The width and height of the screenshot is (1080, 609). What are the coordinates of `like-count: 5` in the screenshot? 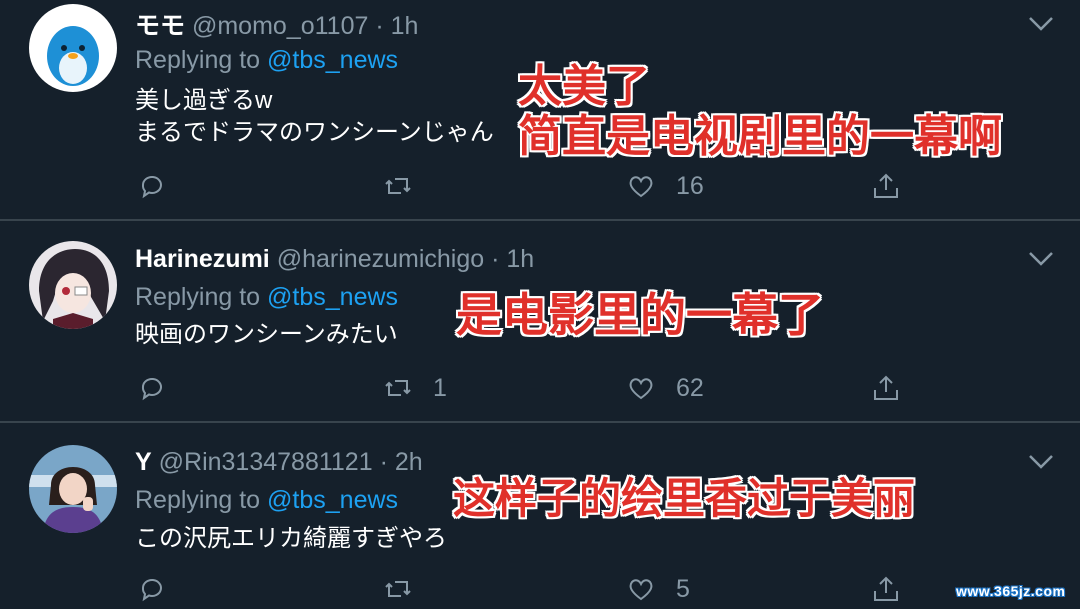 It's located at (683, 588).